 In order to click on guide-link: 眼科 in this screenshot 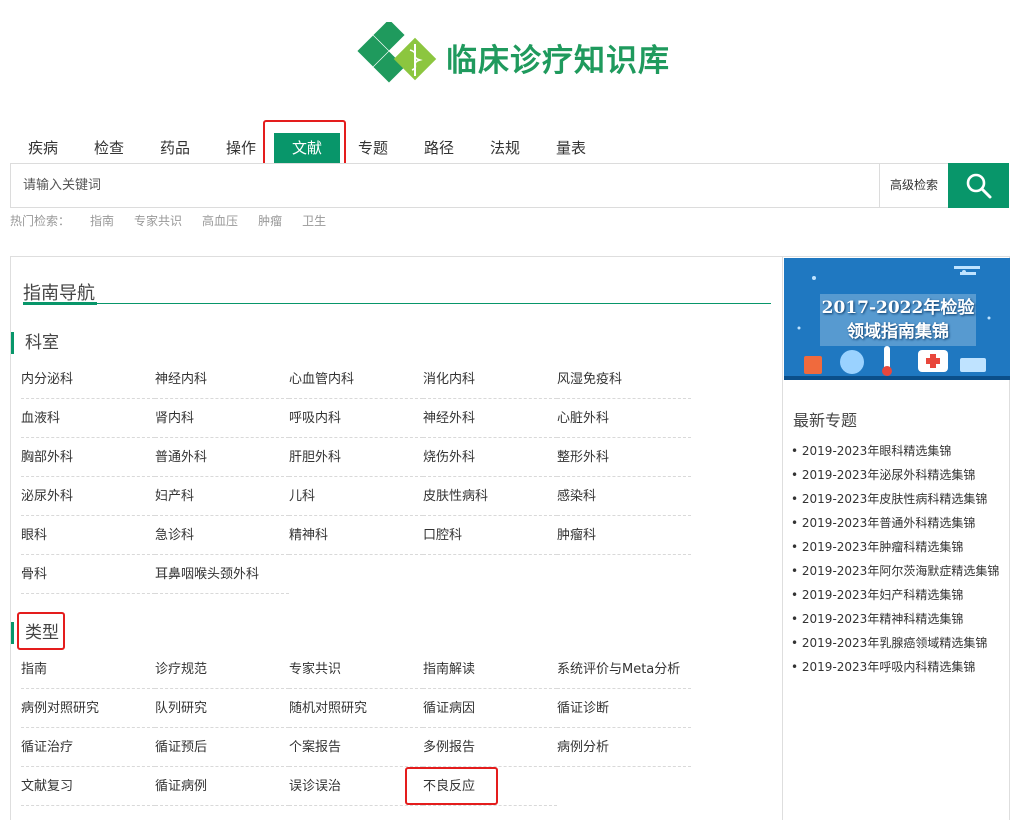, I will do `click(88, 535)`.